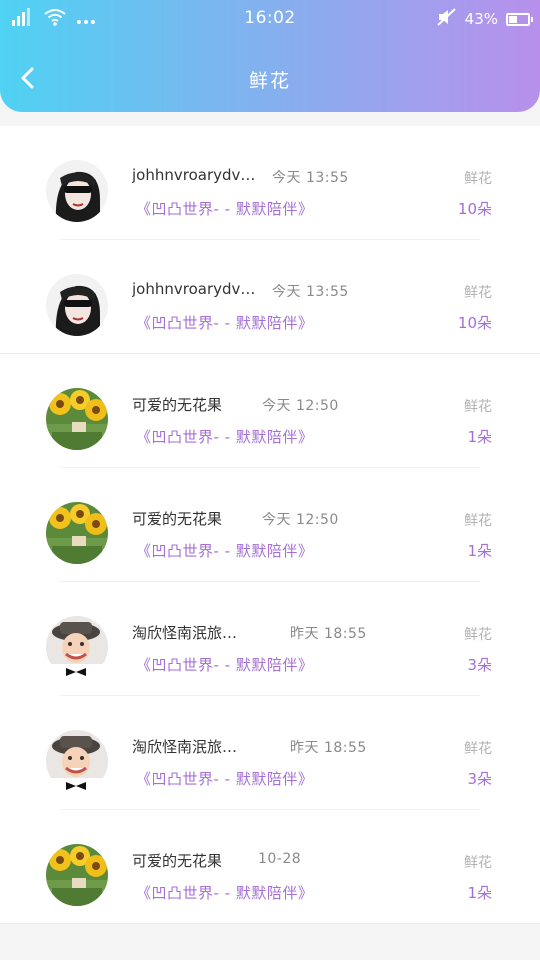  What do you see at coordinates (519, 19) in the screenshot?
I see `battery-icon` at bounding box center [519, 19].